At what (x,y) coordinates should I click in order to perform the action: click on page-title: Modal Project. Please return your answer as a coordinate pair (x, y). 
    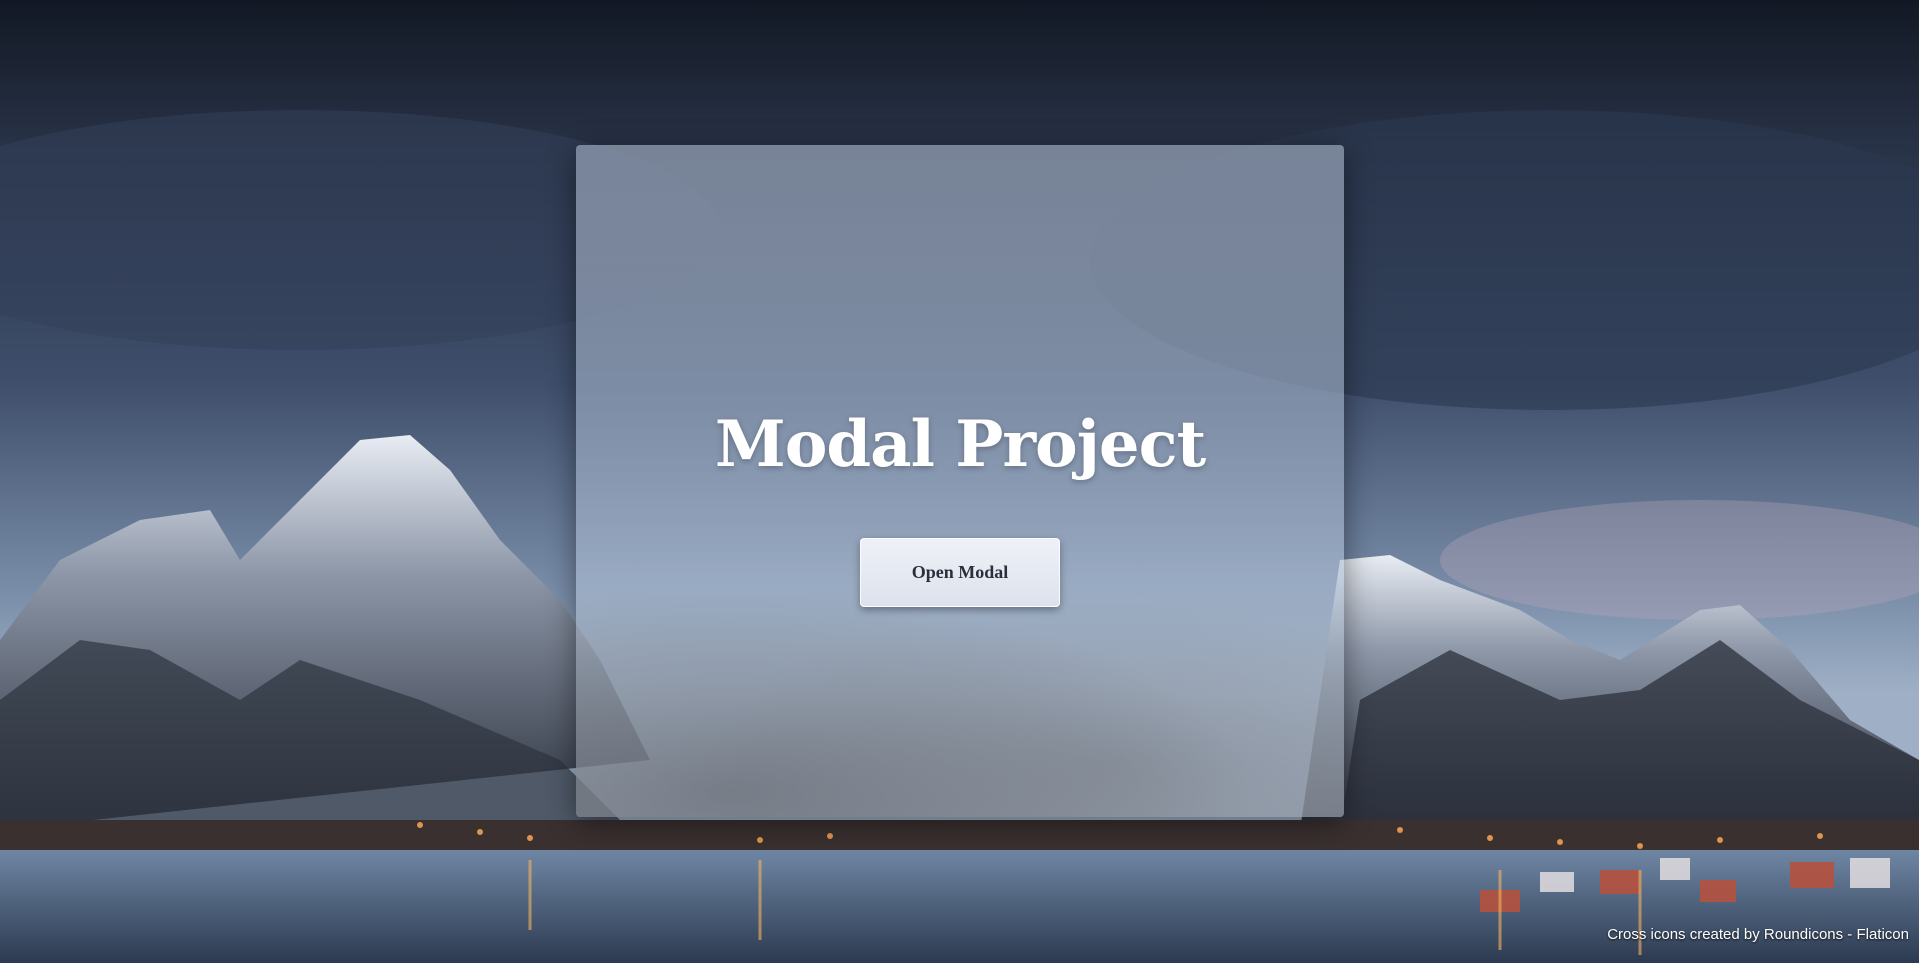
    Looking at the image, I should click on (960, 444).